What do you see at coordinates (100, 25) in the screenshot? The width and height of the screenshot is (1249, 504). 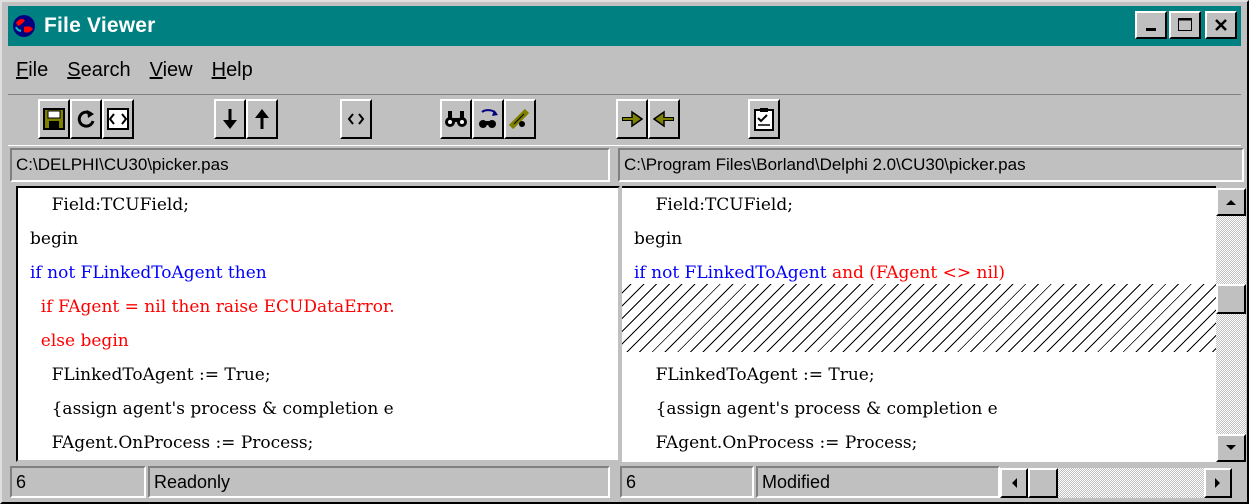 I see `window-title: File Viewer` at bounding box center [100, 25].